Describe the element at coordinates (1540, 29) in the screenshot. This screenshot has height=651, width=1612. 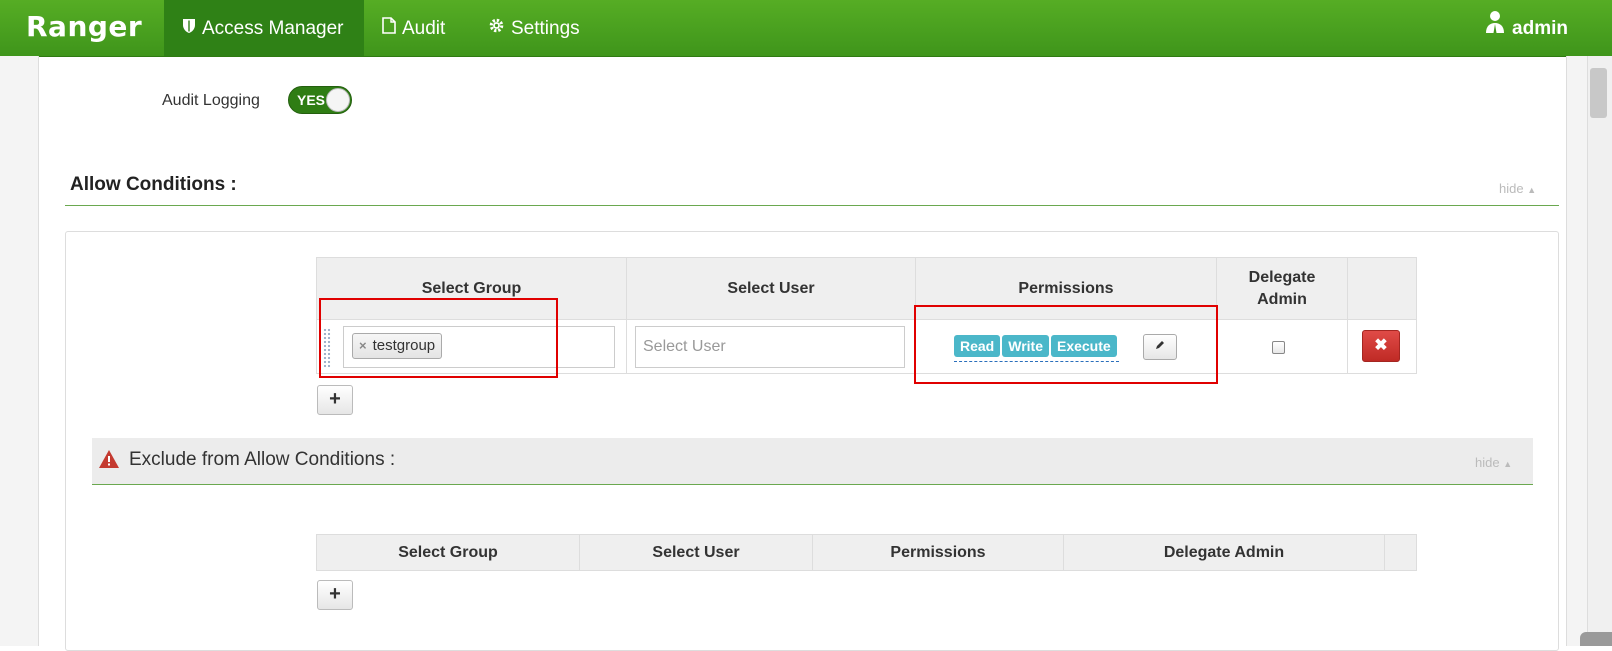
I see `user-name: admin` at that location.